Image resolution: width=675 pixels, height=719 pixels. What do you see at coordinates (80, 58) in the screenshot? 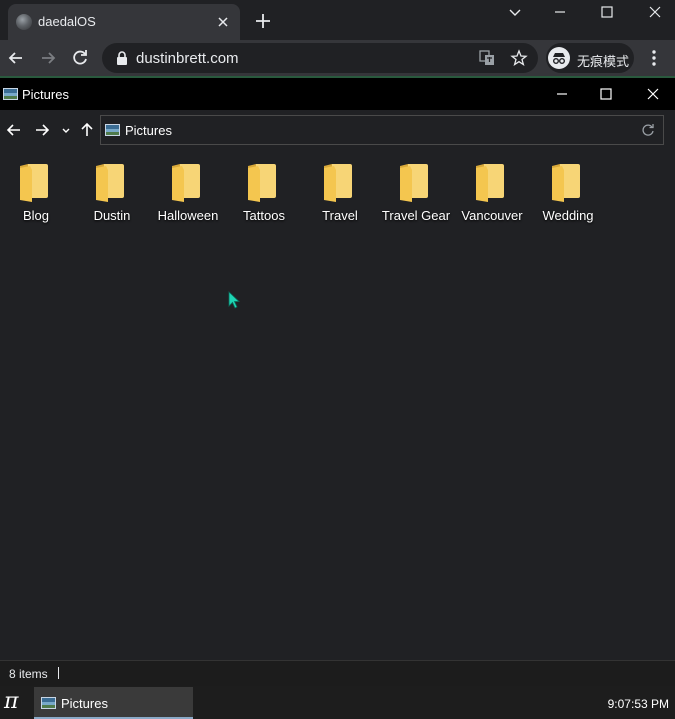
I see `reload-icon` at bounding box center [80, 58].